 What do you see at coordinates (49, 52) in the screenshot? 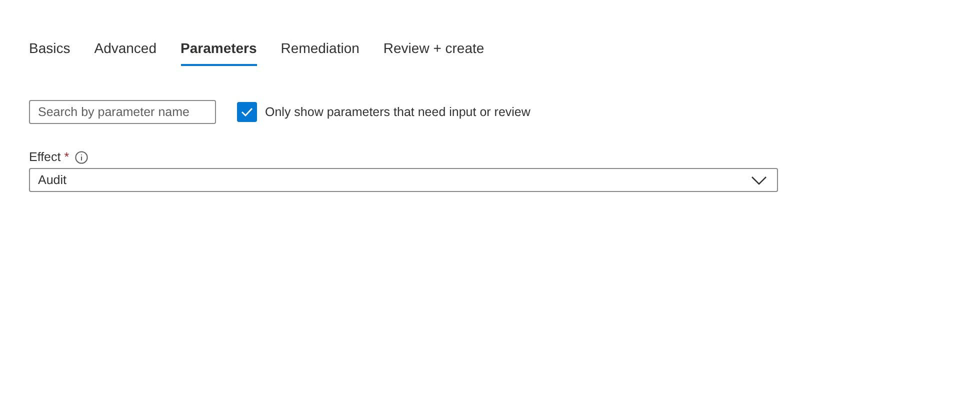
I see `tab: Basics` at bounding box center [49, 52].